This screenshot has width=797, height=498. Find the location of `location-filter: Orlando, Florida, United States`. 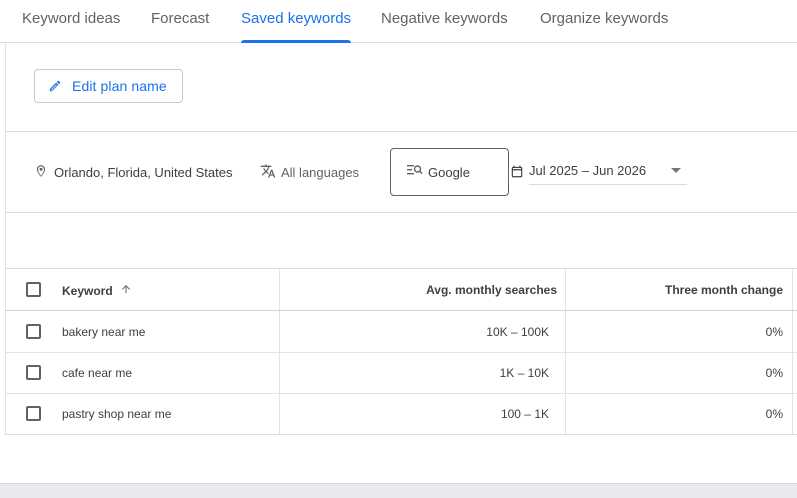

location-filter: Orlando, Florida, United States is located at coordinates (133, 172).